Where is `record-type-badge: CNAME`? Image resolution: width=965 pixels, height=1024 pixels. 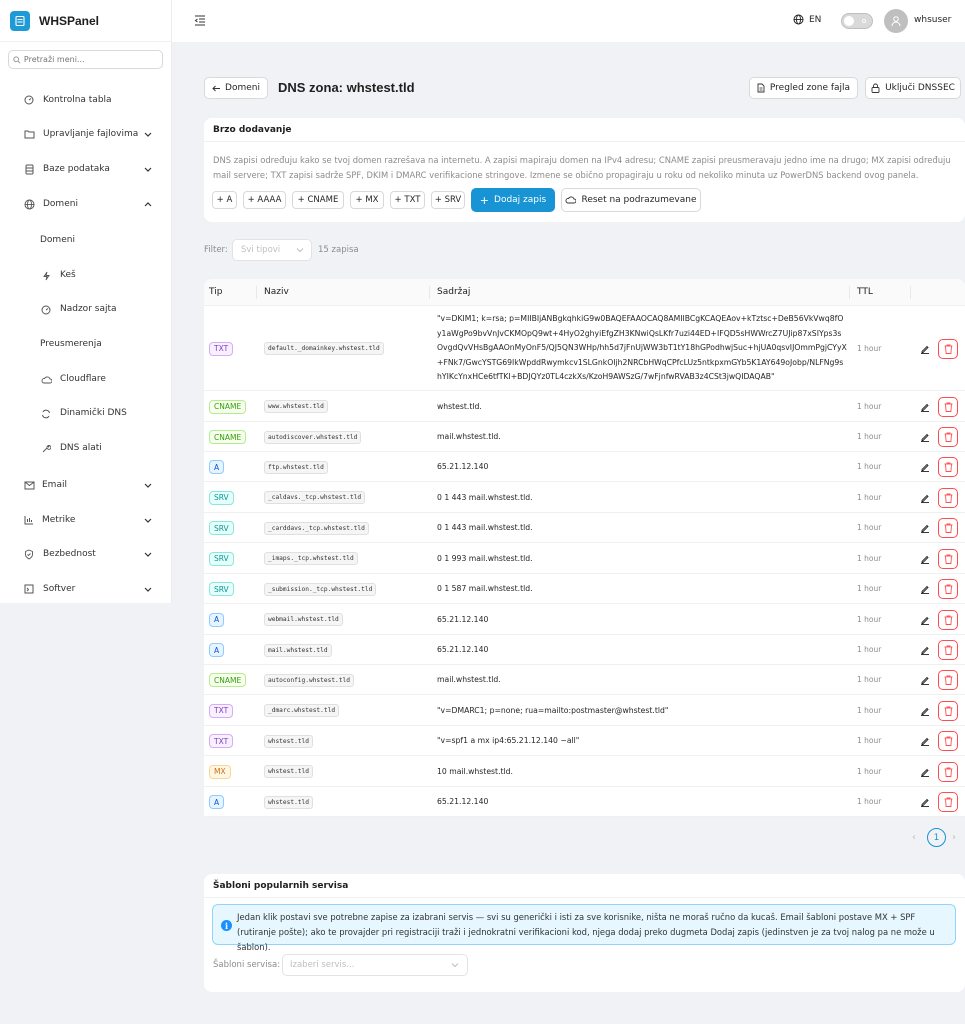
record-type-badge: CNAME is located at coordinates (228, 437).